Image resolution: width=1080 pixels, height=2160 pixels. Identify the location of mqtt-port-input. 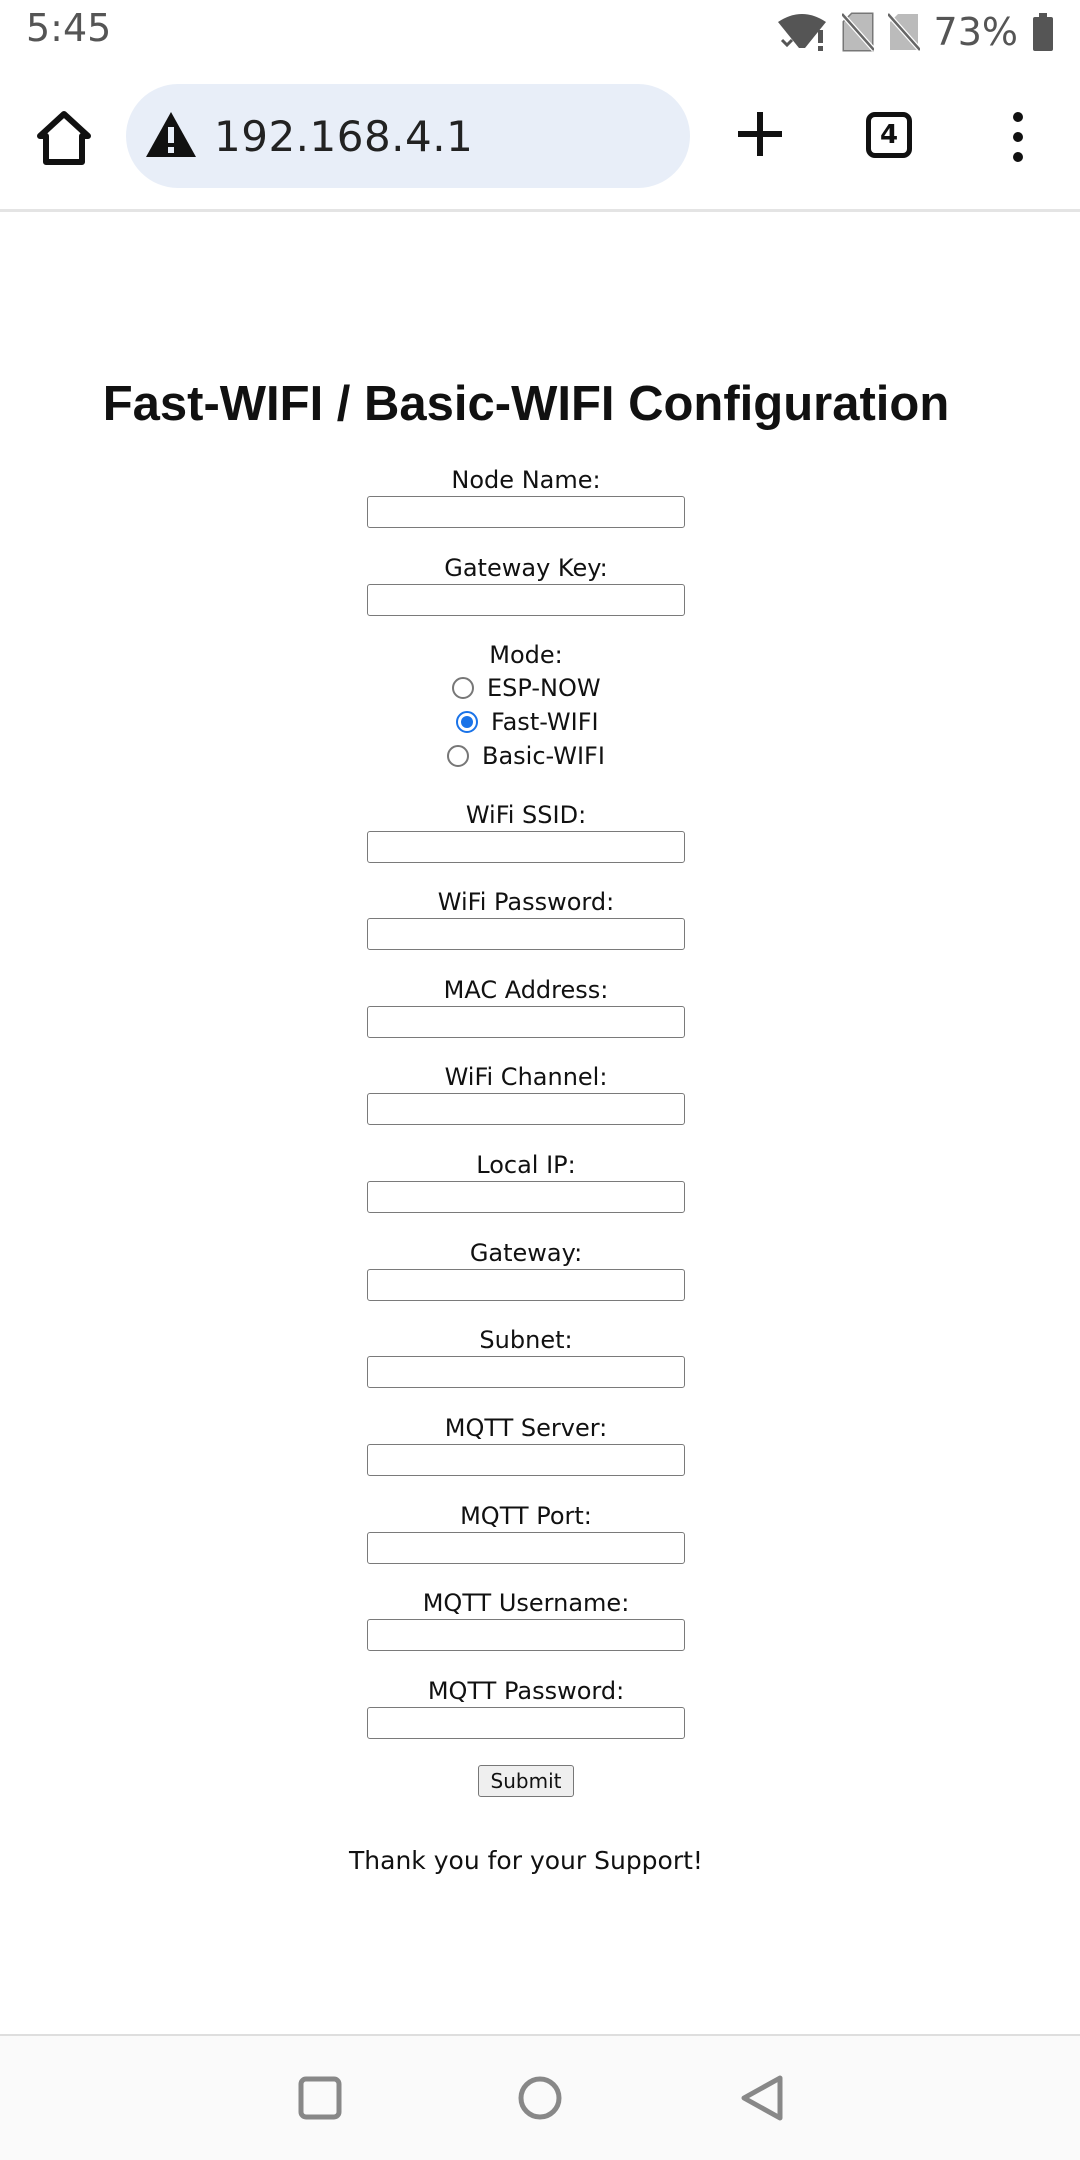
(526, 1548).